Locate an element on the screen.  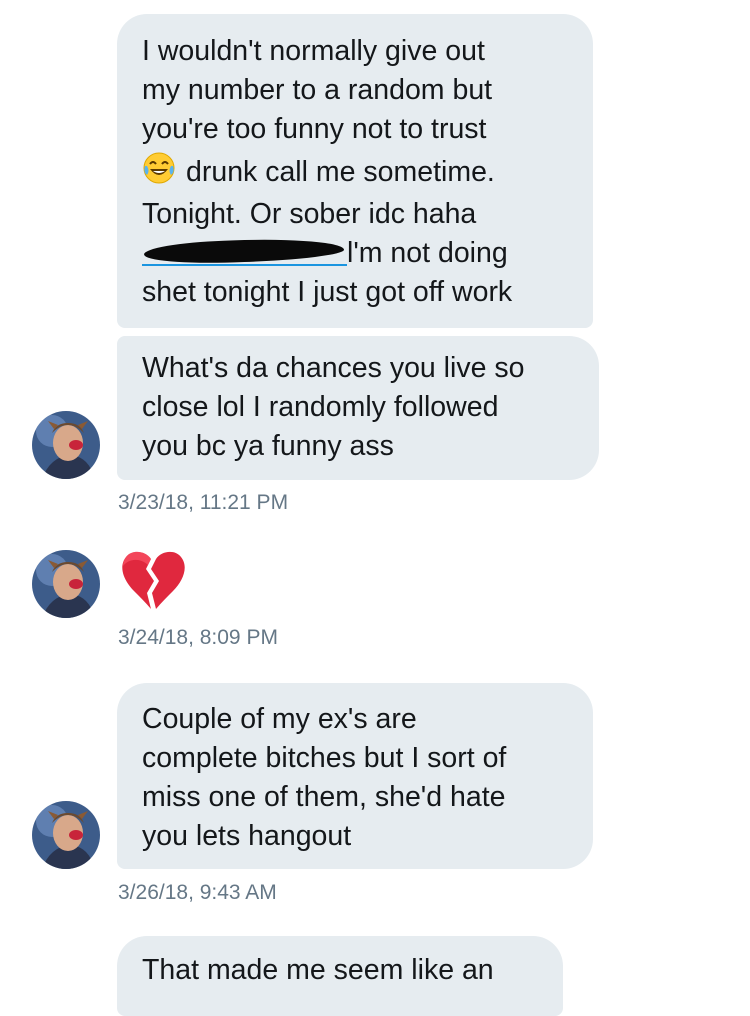
message-line: Tonight. Or sober idc haha is located at coordinates (309, 214).